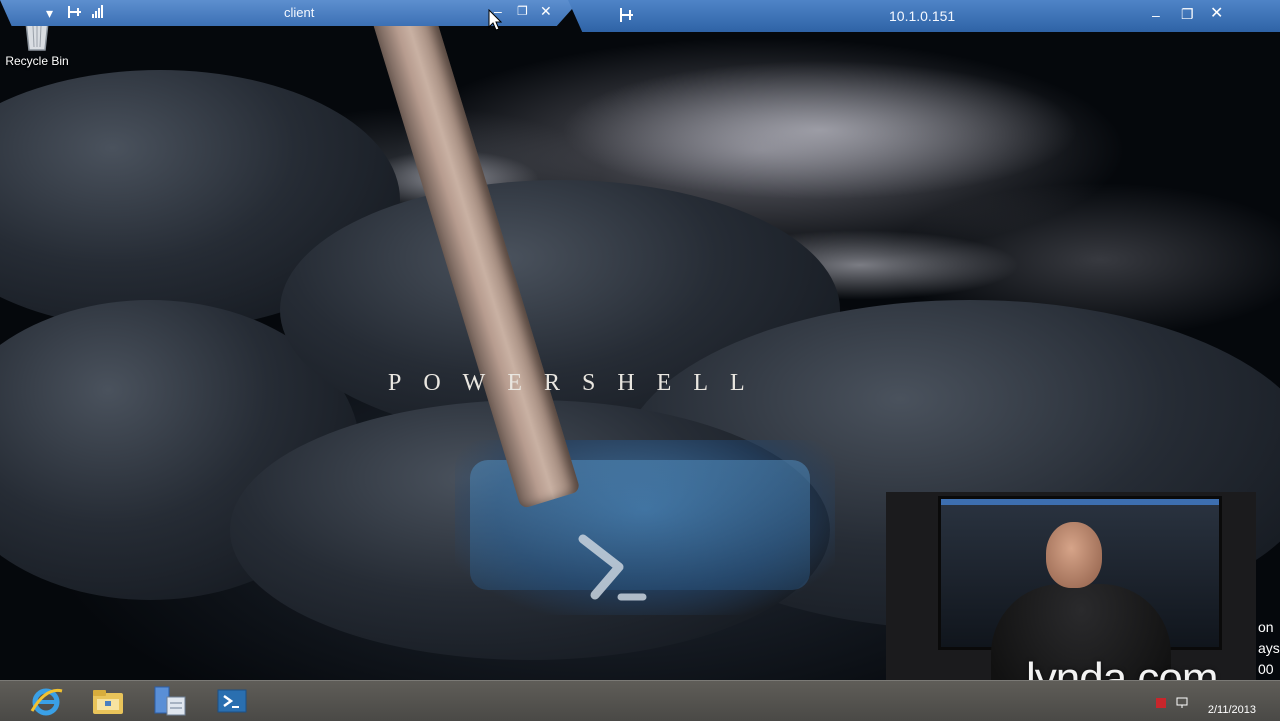 This screenshot has width=1280, height=721. Describe the element at coordinates (299, 12) in the screenshot. I see `client-title: client` at that location.